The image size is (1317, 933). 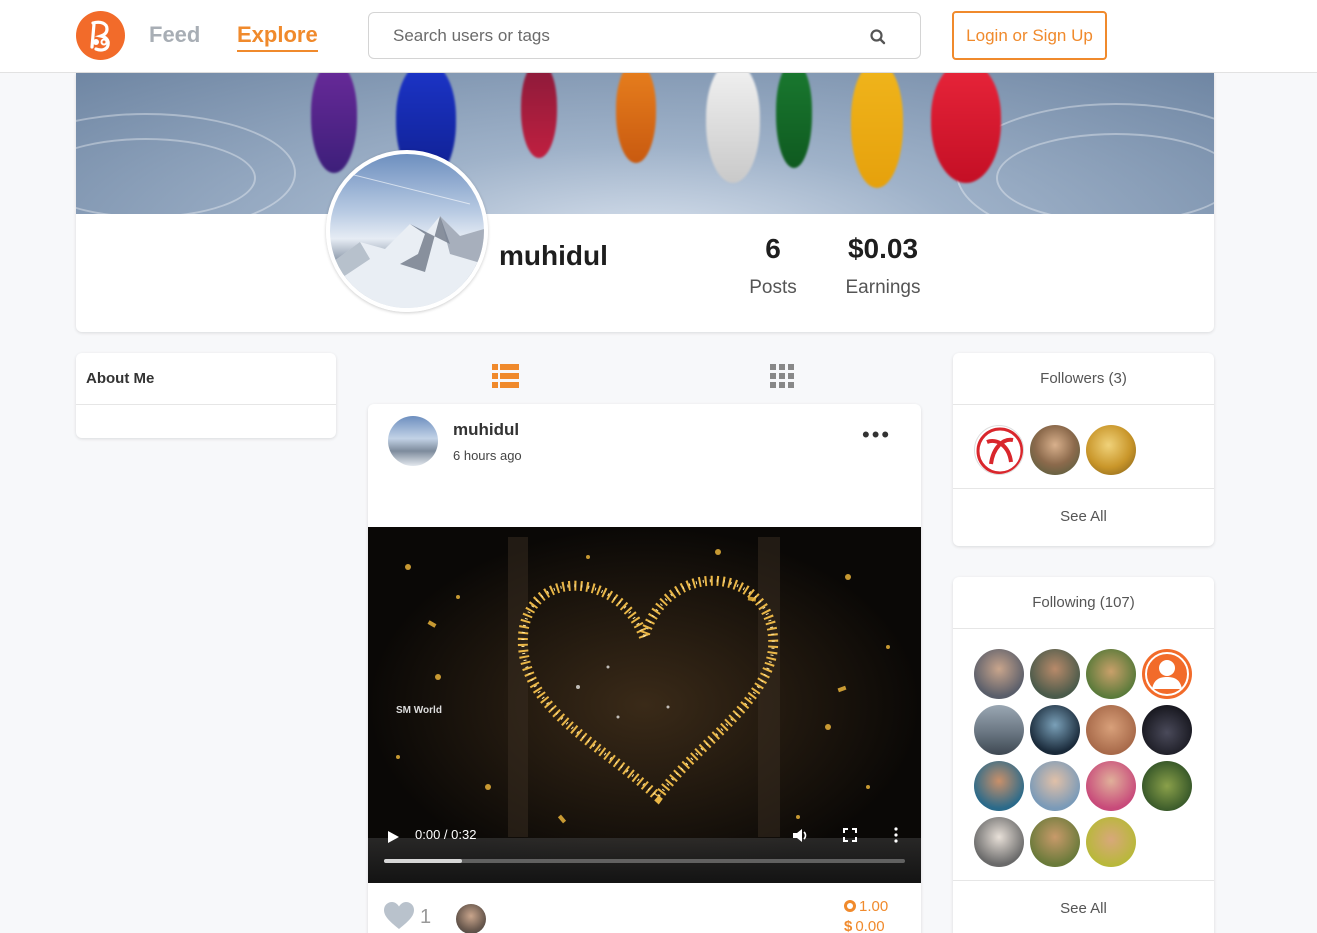 What do you see at coordinates (413, 441) in the screenshot?
I see `post-author-avatar` at bounding box center [413, 441].